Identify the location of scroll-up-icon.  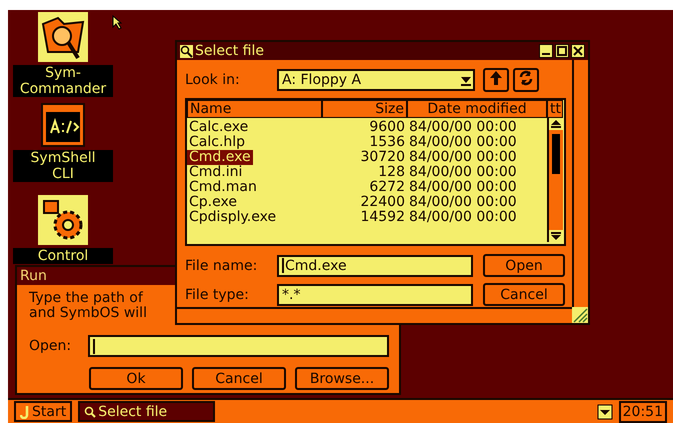
(556, 124).